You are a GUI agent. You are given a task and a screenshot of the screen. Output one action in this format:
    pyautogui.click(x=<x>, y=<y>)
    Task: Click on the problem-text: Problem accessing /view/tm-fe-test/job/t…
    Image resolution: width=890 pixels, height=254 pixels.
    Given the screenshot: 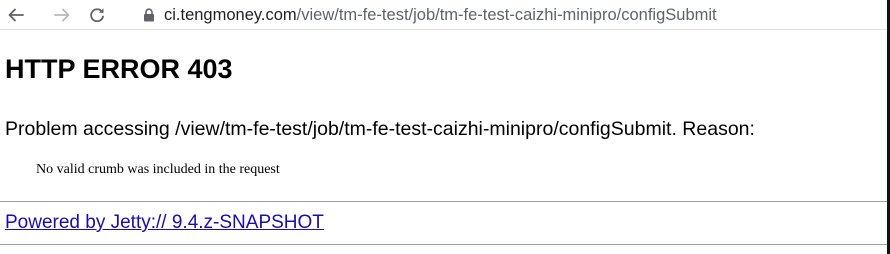 What is the action you would take?
    pyautogui.click(x=380, y=129)
    